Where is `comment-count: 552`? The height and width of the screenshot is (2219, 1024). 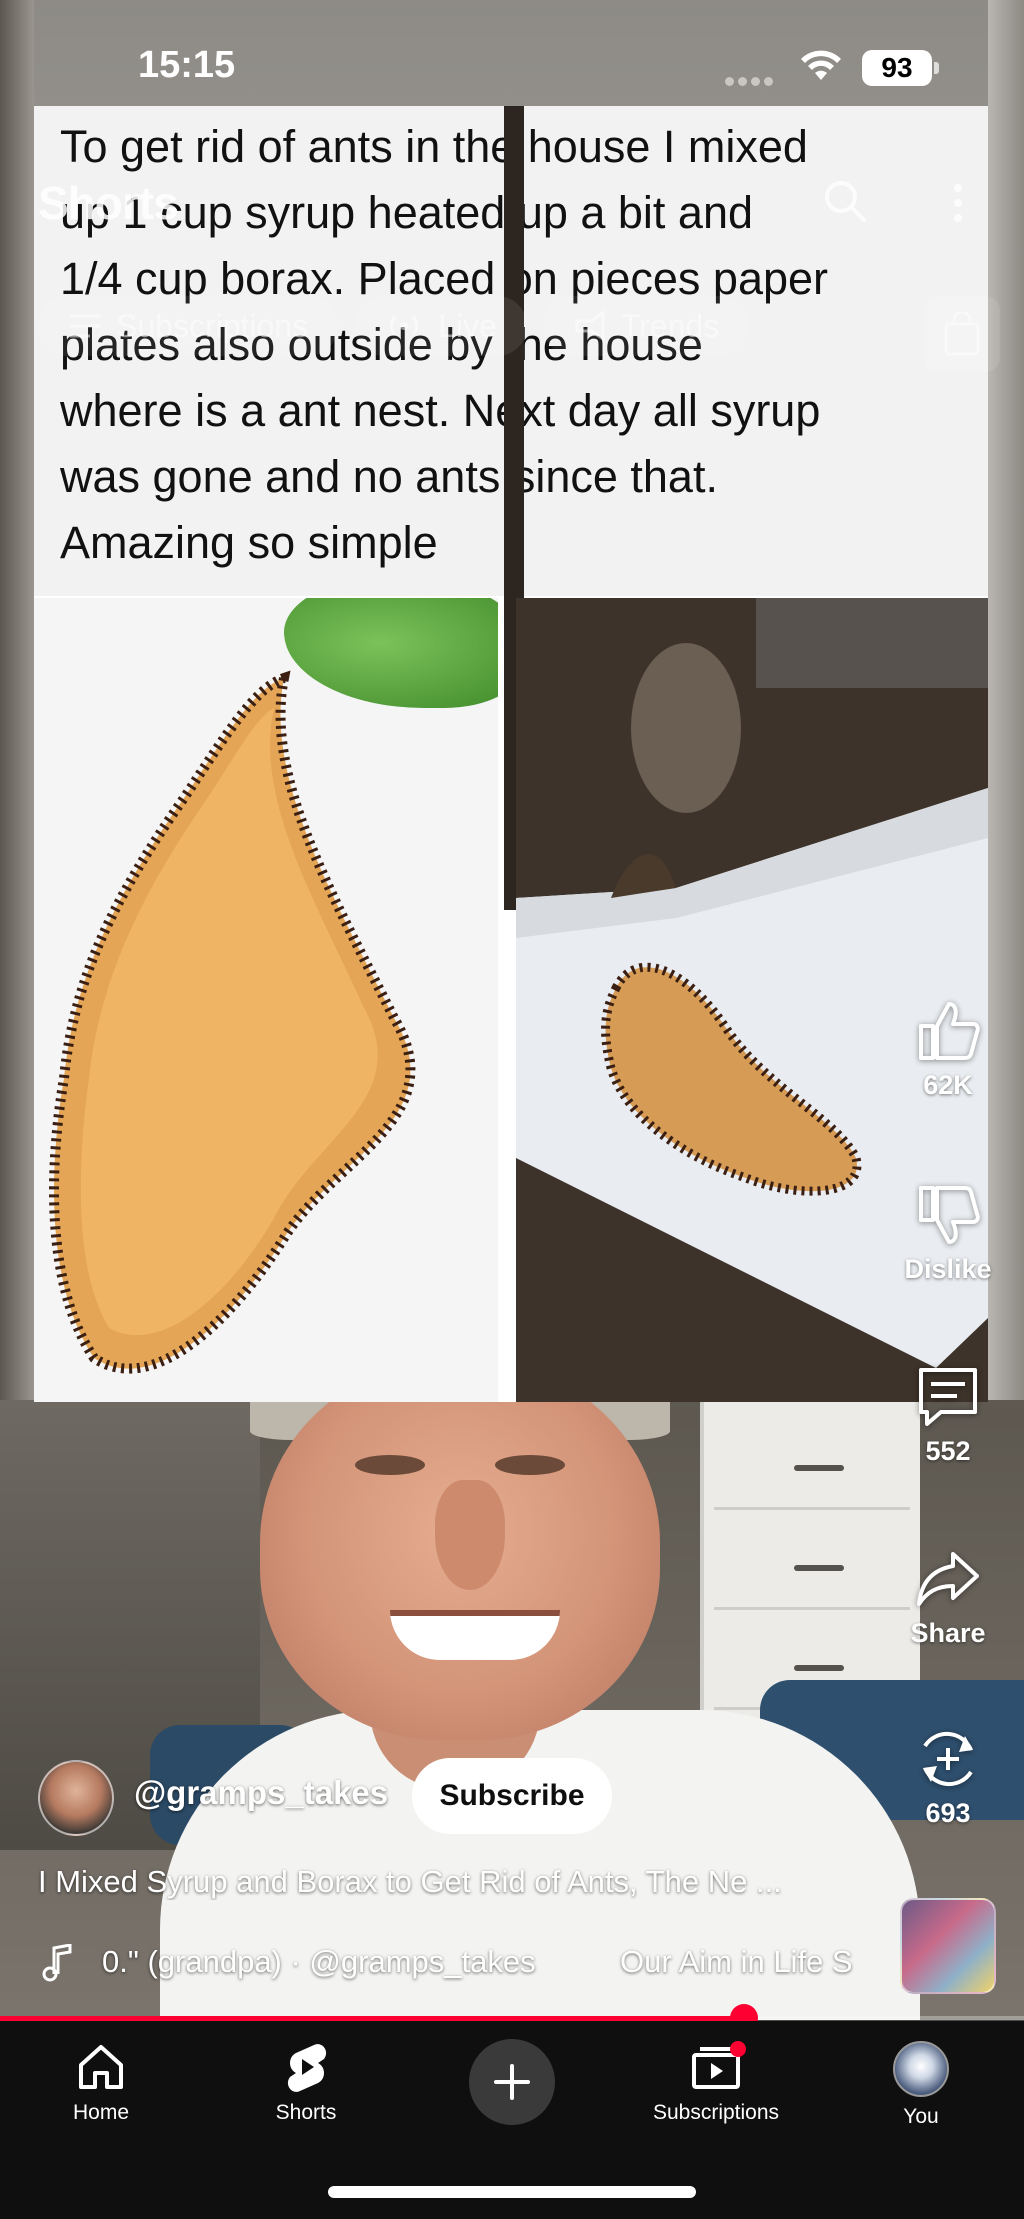
comment-count: 552 is located at coordinates (948, 1451).